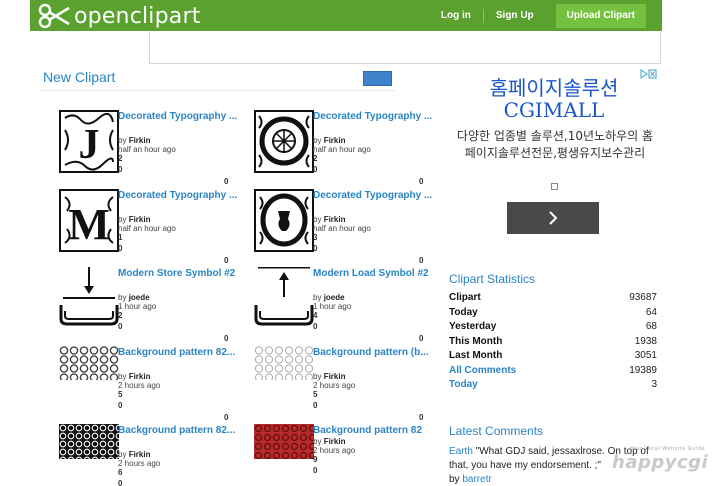 The height and width of the screenshot is (486, 715). Describe the element at coordinates (89, 145) in the screenshot. I see `svg-text: J` at that location.